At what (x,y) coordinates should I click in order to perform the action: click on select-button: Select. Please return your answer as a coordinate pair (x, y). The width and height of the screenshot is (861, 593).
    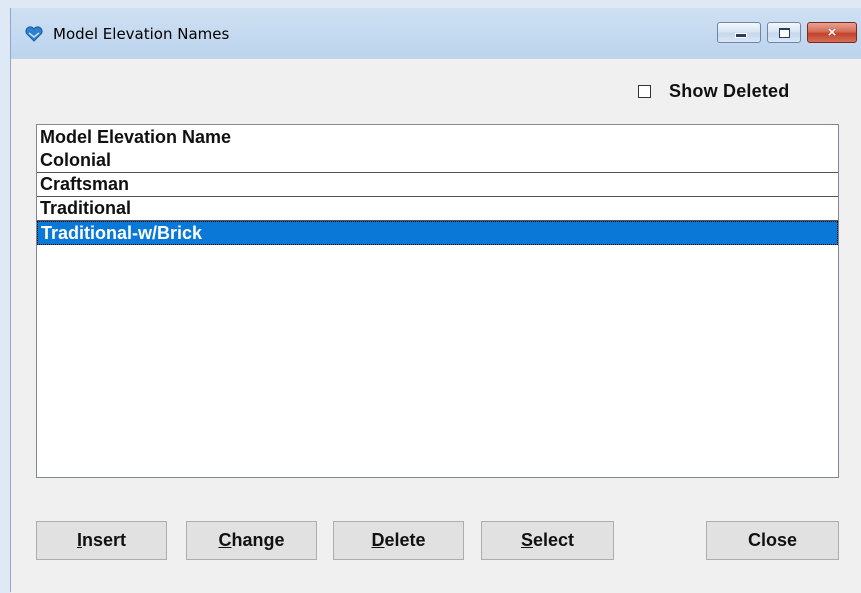
    Looking at the image, I should click on (547, 540).